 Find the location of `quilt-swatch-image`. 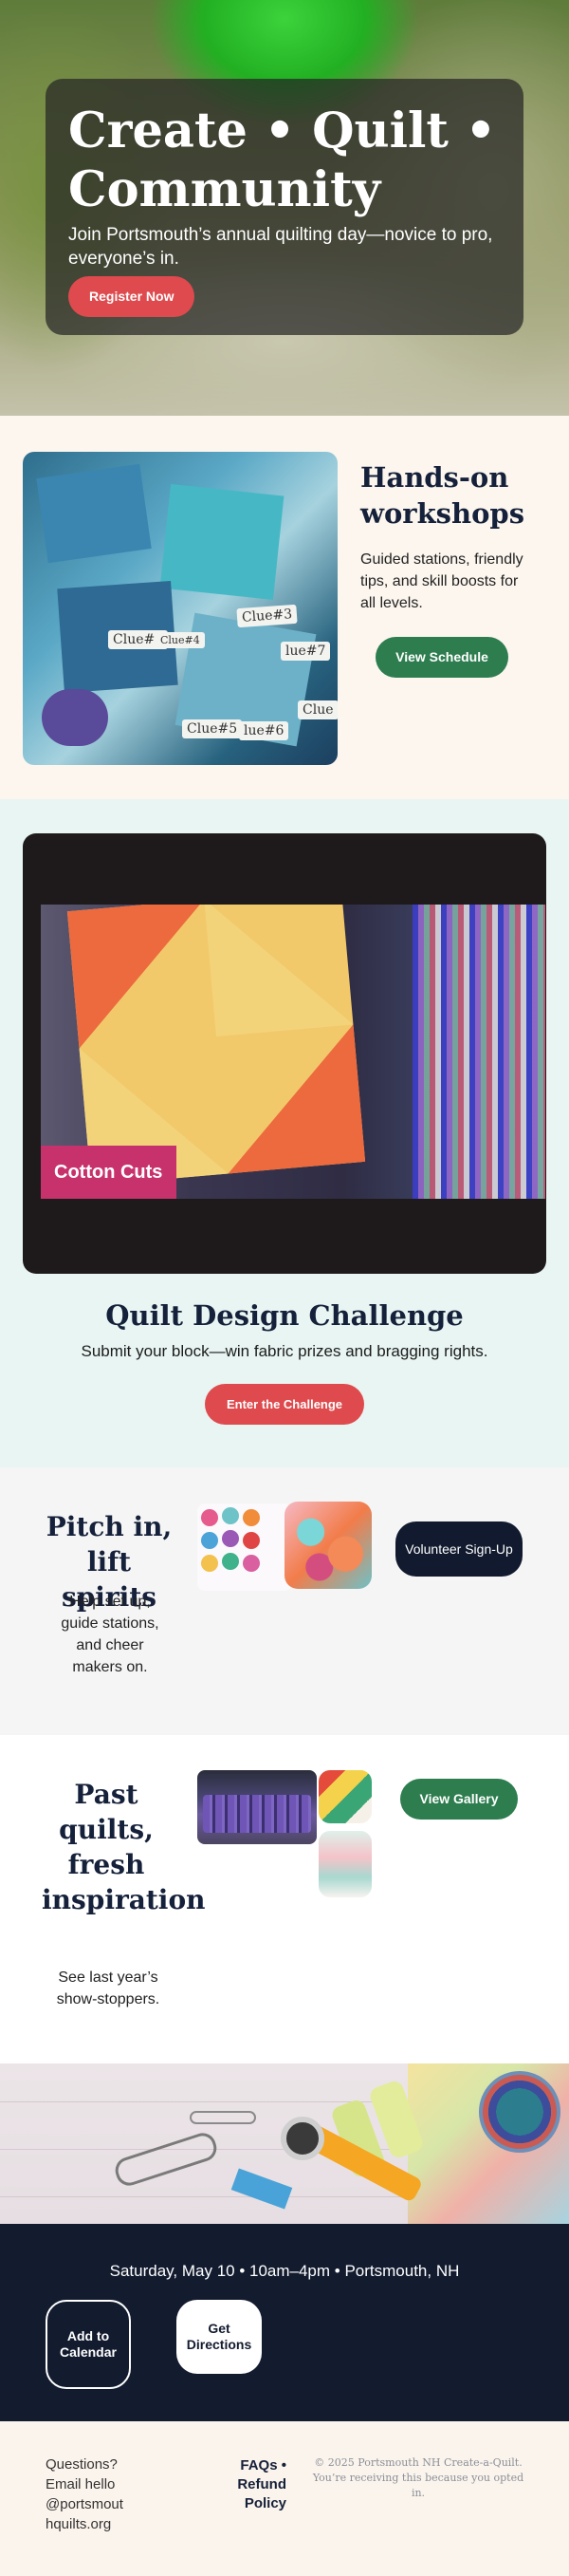

quilt-swatch-image is located at coordinates (244, 1547).